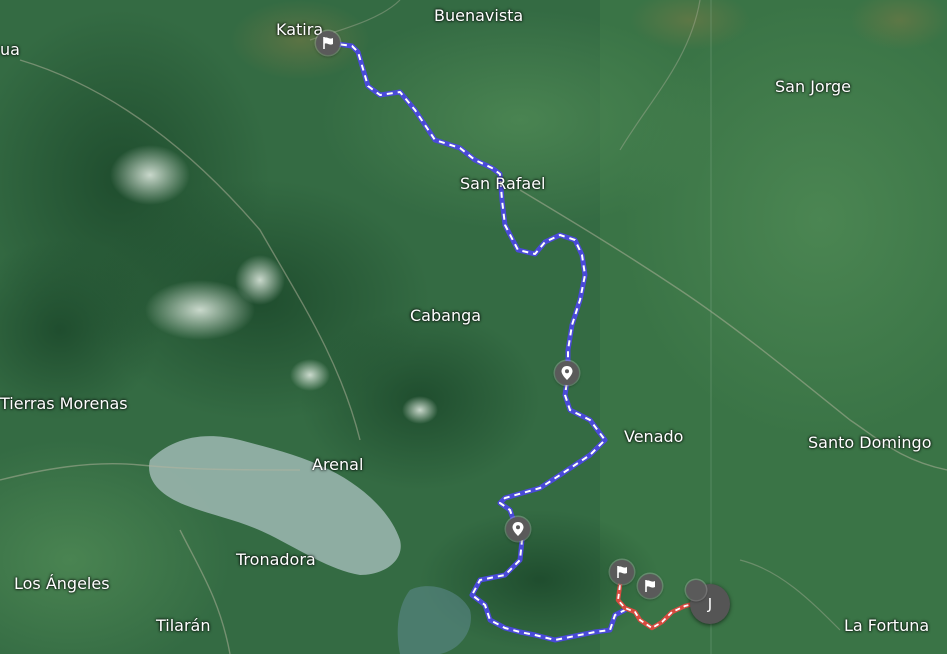 Image resolution: width=947 pixels, height=654 pixels. What do you see at coordinates (696, 590) in the screenshot?
I see `cluster-stacked-marker` at bounding box center [696, 590].